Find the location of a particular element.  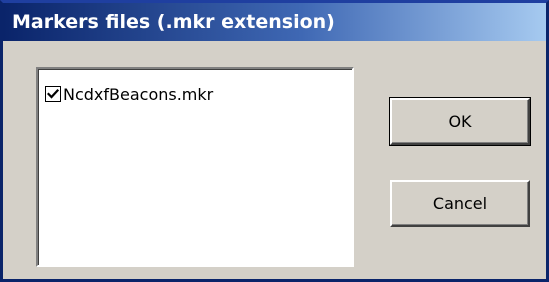

list-item: NcdxfBeacons.mkr is located at coordinates (129, 94).